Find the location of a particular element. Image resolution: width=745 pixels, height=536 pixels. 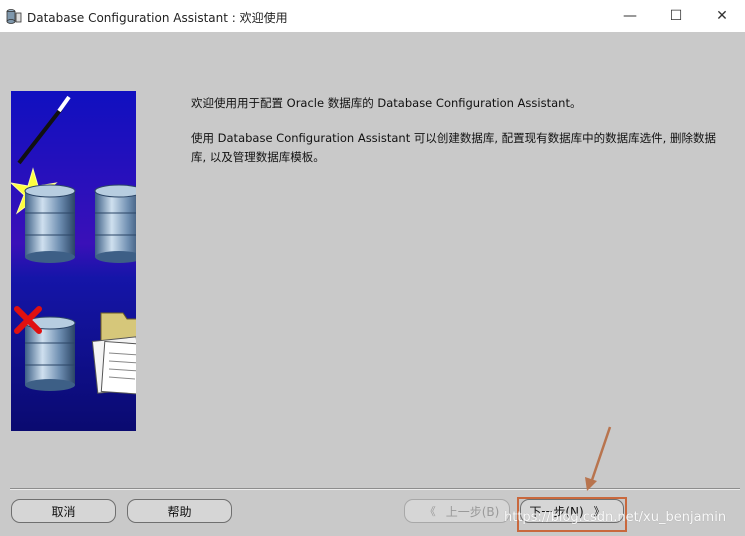

cancel-button: 取消 is located at coordinates (63, 511).